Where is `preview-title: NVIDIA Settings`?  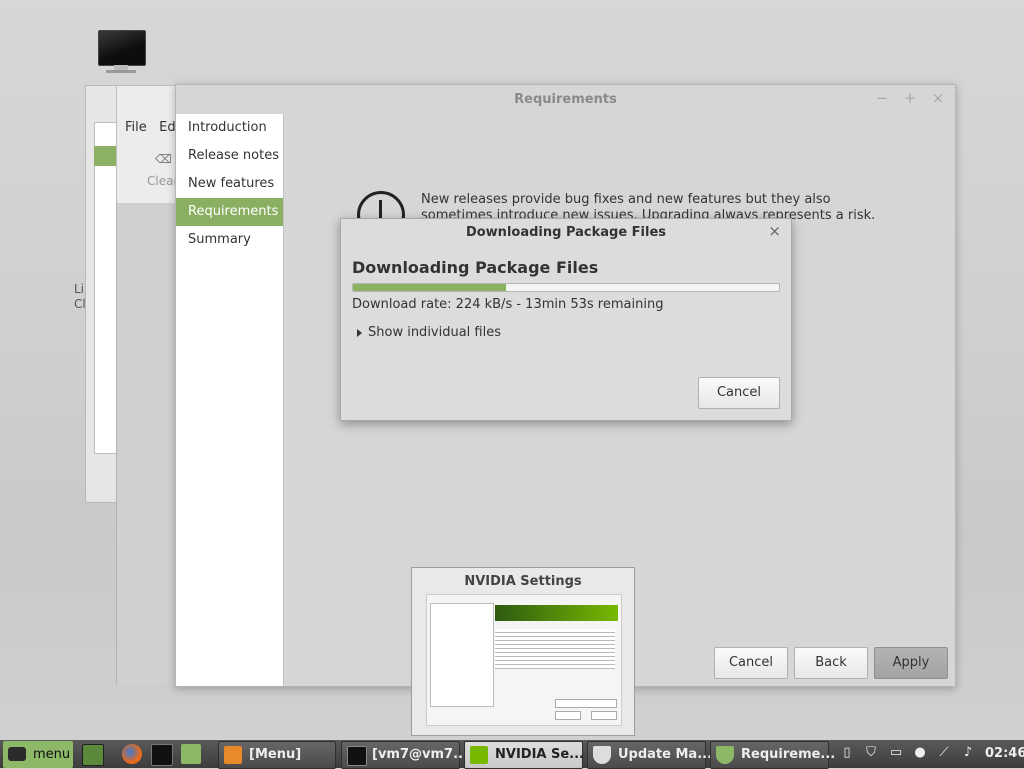
preview-title: NVIDIA Settings is located at coordinates (523, 581).